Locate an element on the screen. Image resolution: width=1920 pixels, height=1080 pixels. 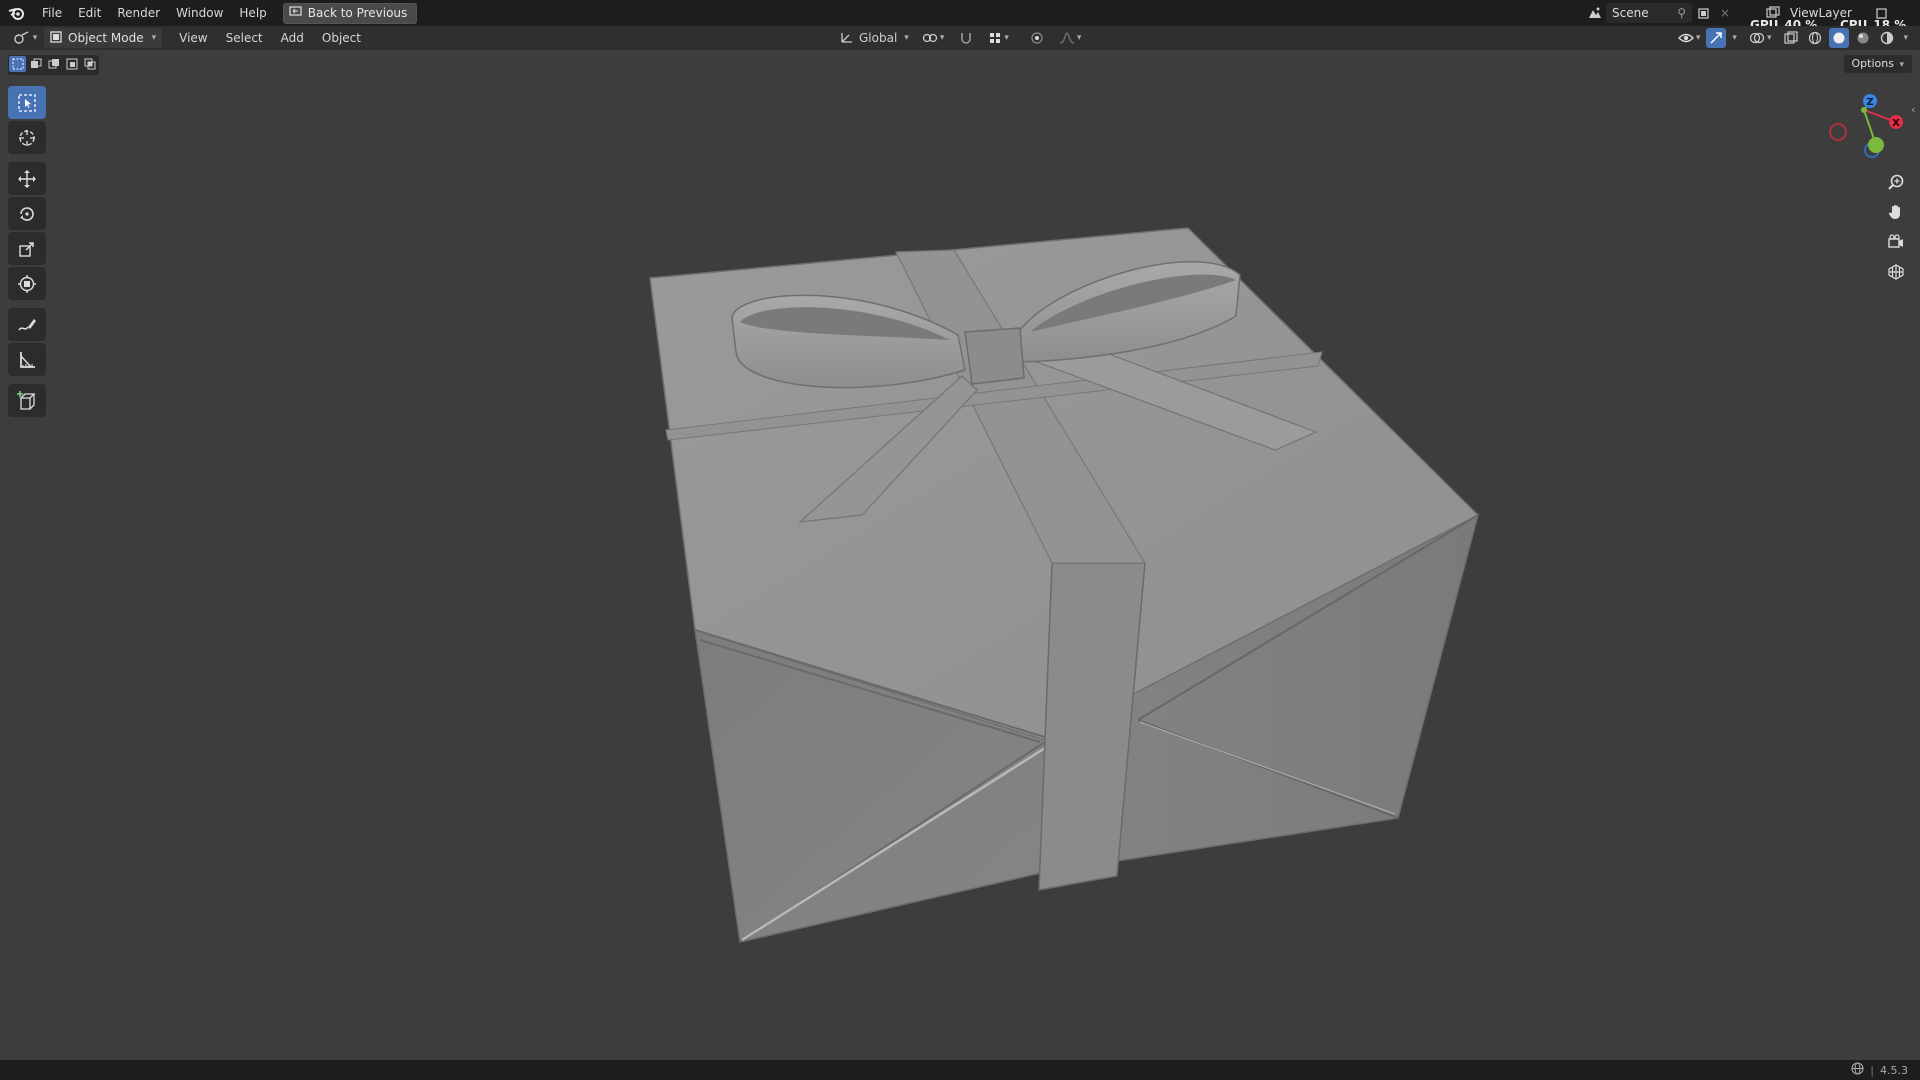
chevron-down-icon: ▾ is located at coordinates (154, 38).